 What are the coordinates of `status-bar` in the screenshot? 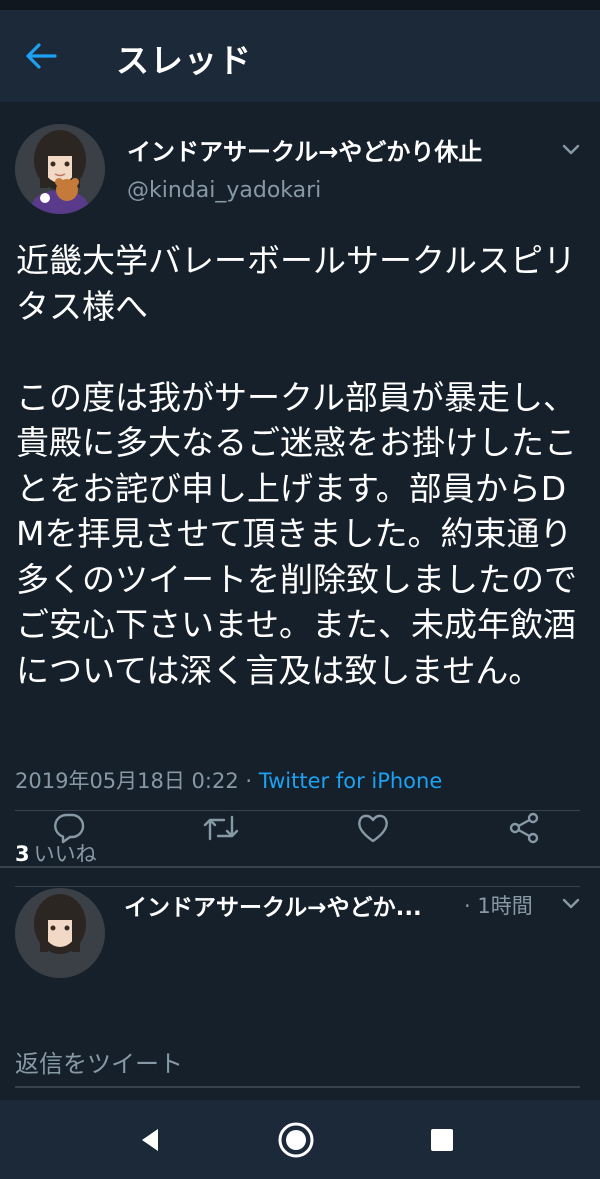 It's located at (300, 5).